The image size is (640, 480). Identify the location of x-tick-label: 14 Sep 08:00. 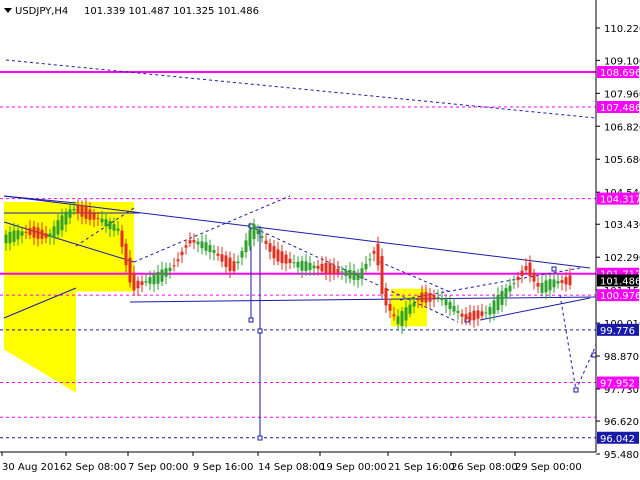
(291, 467).